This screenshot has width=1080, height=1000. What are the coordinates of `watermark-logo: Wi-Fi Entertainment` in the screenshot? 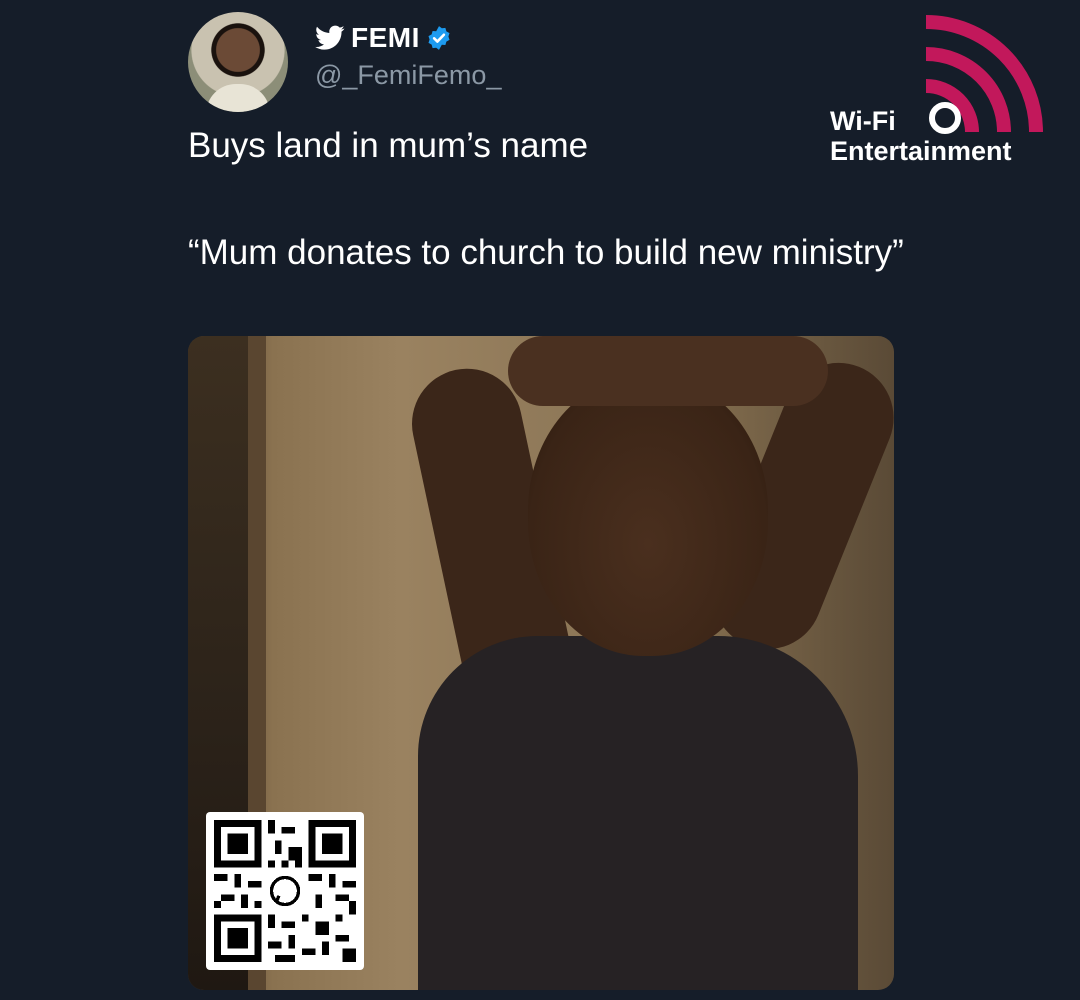 It's located at (941, 94).